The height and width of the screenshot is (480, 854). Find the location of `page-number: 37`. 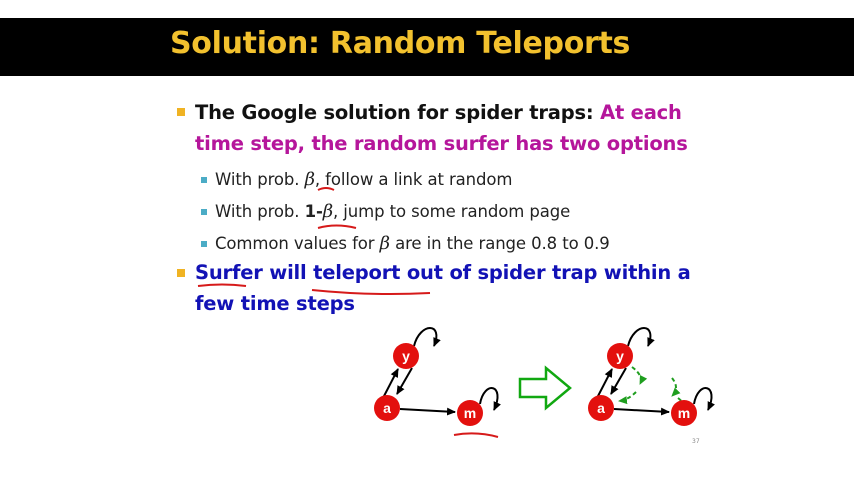

page-number: 37 is located at coordinates (696, 441).